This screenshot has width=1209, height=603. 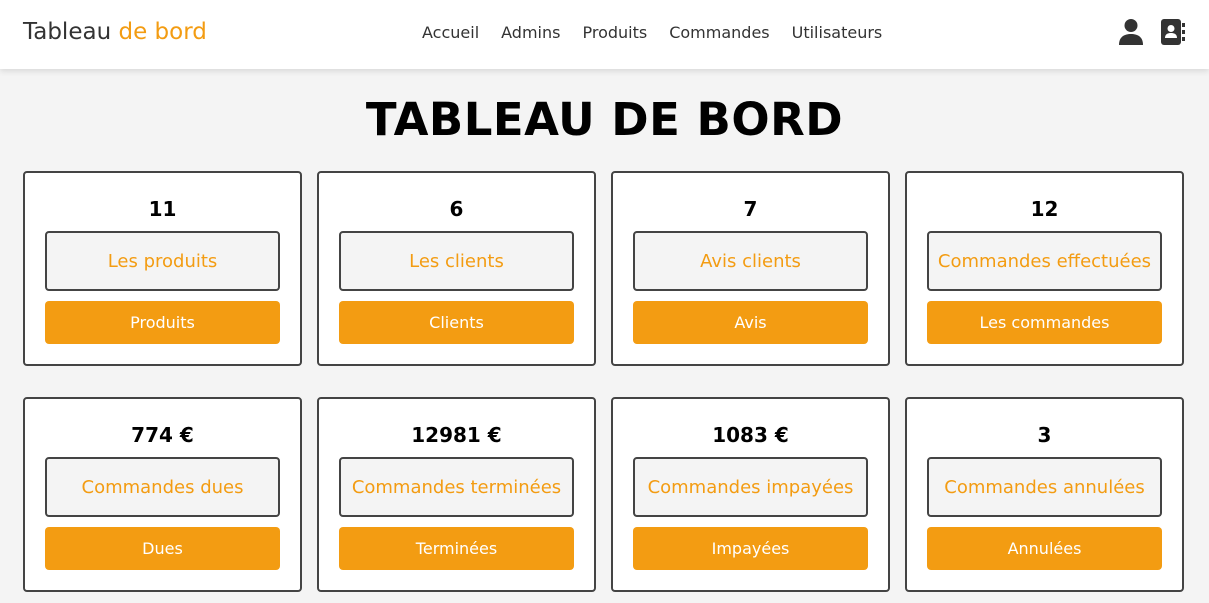 I want to click on card-count: 12981 €, so click(x=456, y=435).